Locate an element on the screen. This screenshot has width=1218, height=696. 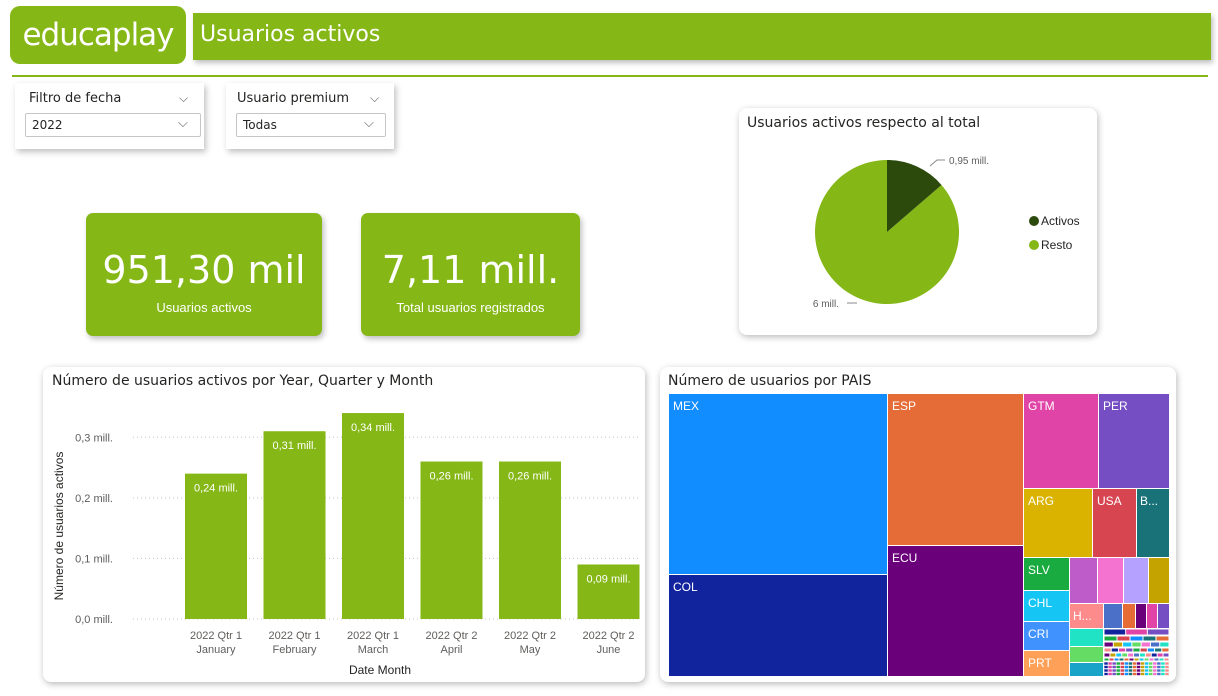
treemap-cell-col is located at coordinates (778, 625).